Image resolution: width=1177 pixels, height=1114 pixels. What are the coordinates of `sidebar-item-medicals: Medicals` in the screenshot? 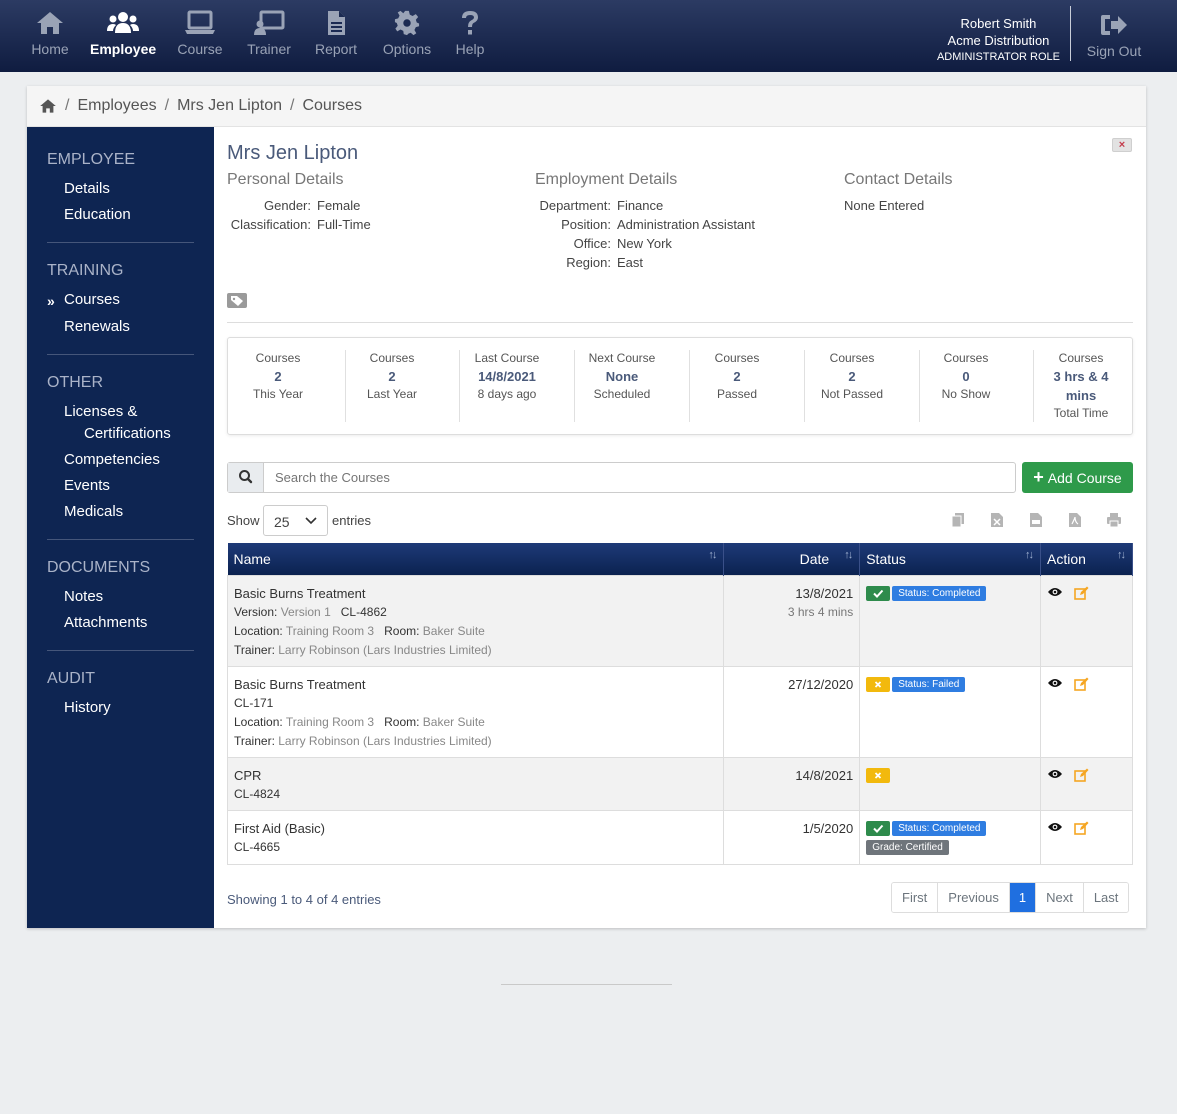 It's located at (93, 511).